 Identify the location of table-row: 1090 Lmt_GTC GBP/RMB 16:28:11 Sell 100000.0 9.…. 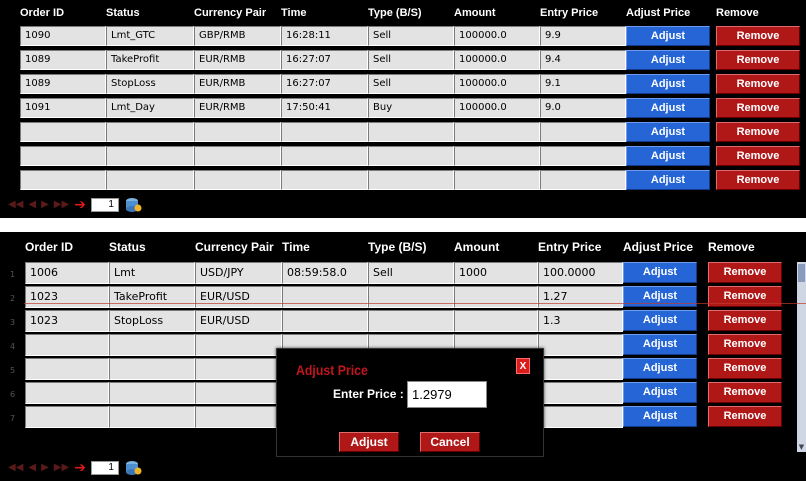
(403, 38).